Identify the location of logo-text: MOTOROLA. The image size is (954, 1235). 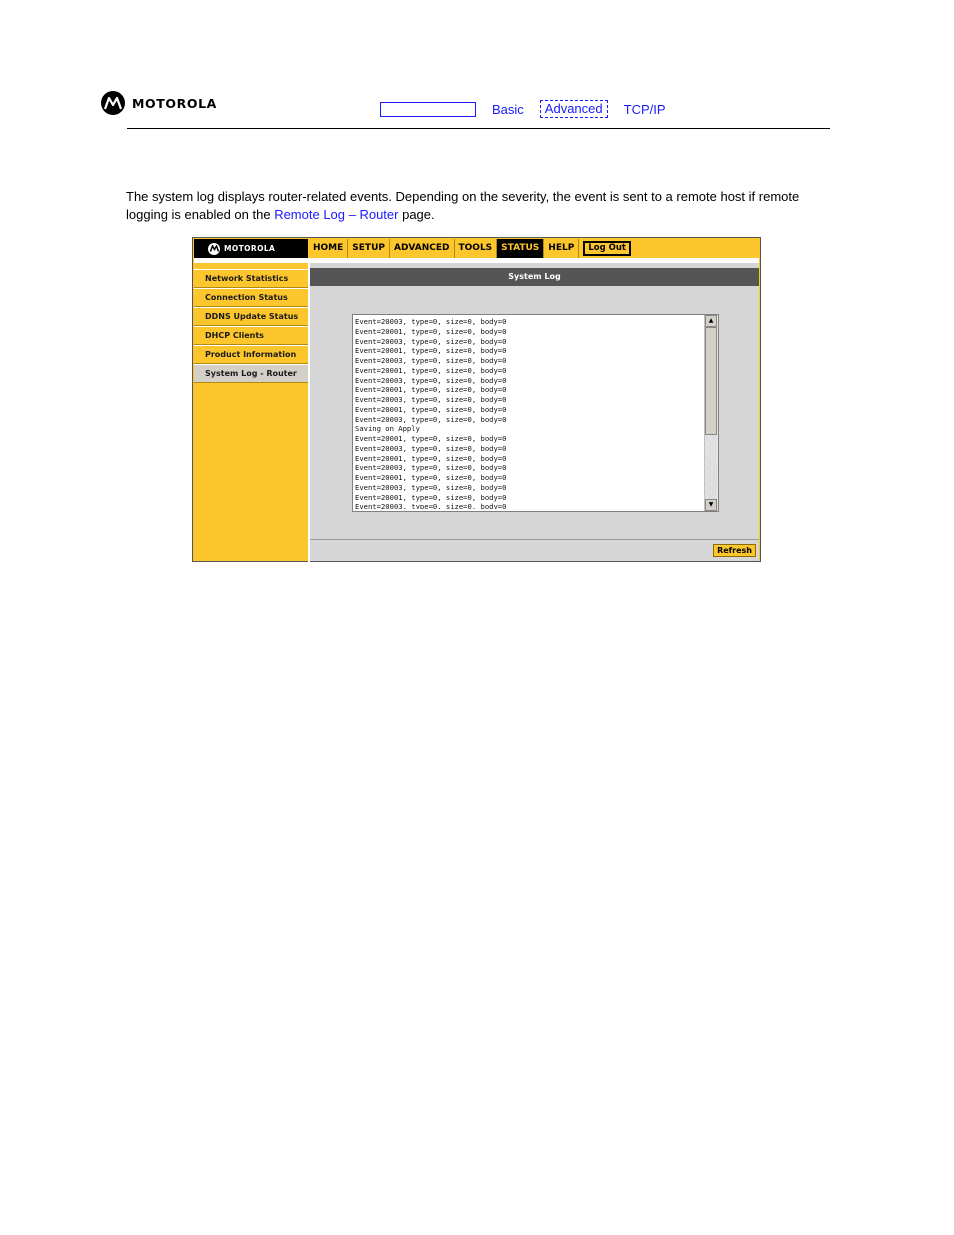
(174, 103).